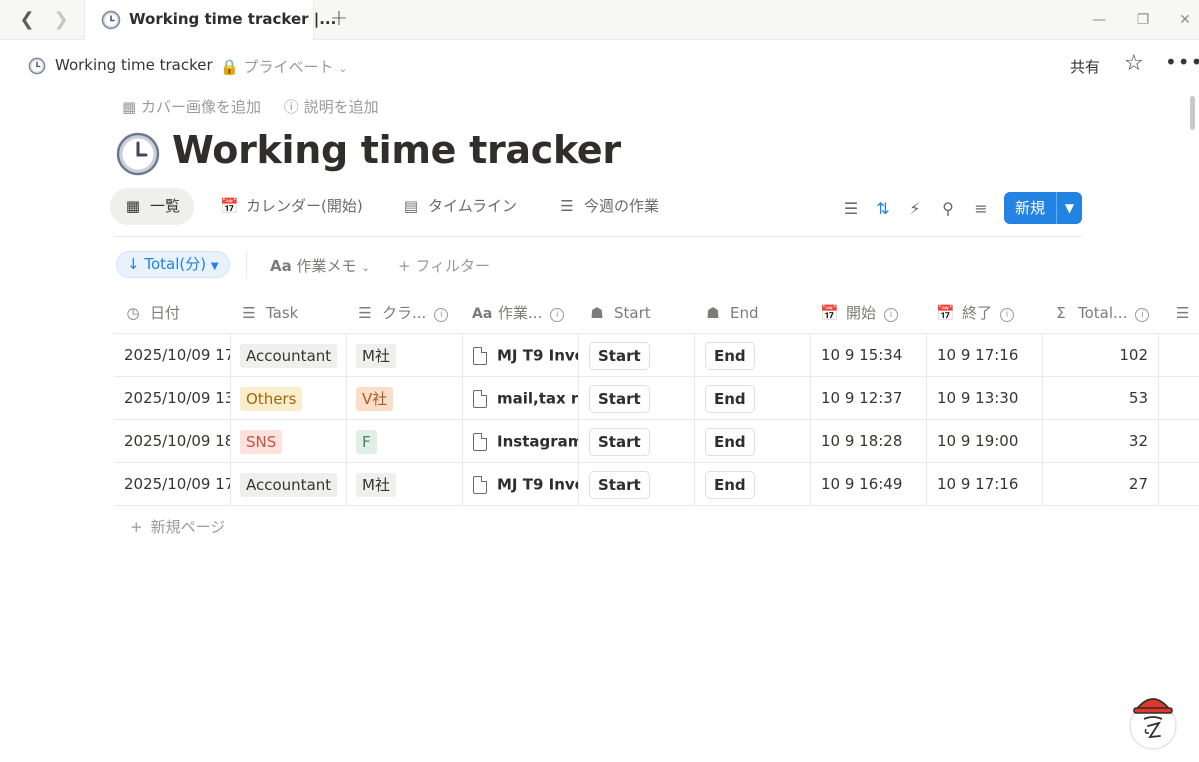 The width and height of the screenshot is (1199, 762). Describe the element at coordinates (172, 313) in the screenshot. I see `column-header-date: ◷ 日付` at that location.